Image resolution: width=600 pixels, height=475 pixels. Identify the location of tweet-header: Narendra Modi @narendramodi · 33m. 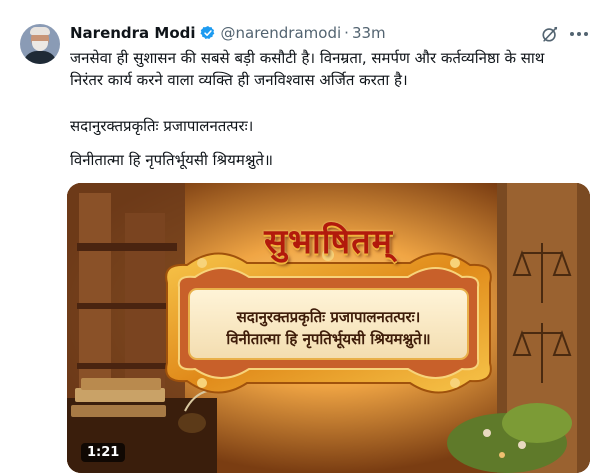
(228, 33).